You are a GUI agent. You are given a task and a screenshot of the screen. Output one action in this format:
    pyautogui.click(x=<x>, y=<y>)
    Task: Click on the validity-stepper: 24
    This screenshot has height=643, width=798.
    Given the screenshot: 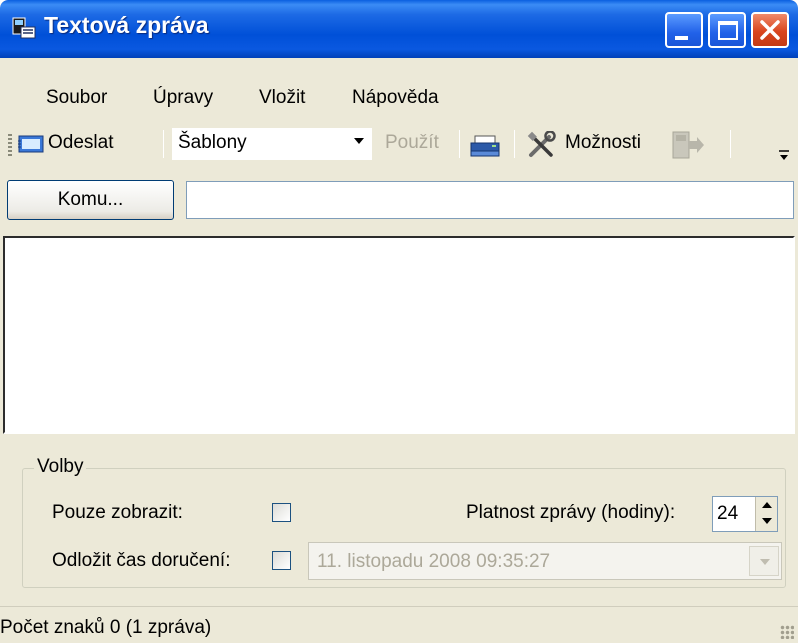 What is the action you would take?
    pyautogui.click(x=745, y=514)
    